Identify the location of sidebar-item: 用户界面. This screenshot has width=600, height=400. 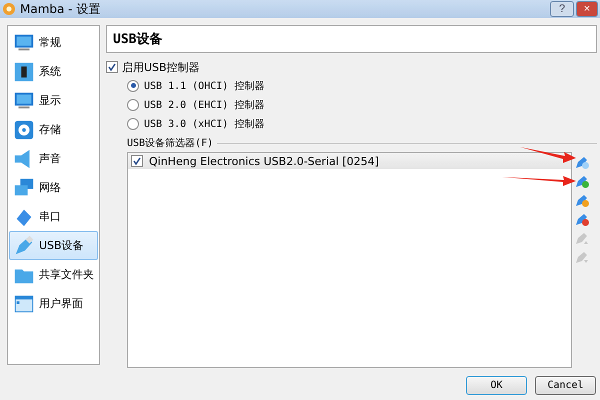
(53, 303).